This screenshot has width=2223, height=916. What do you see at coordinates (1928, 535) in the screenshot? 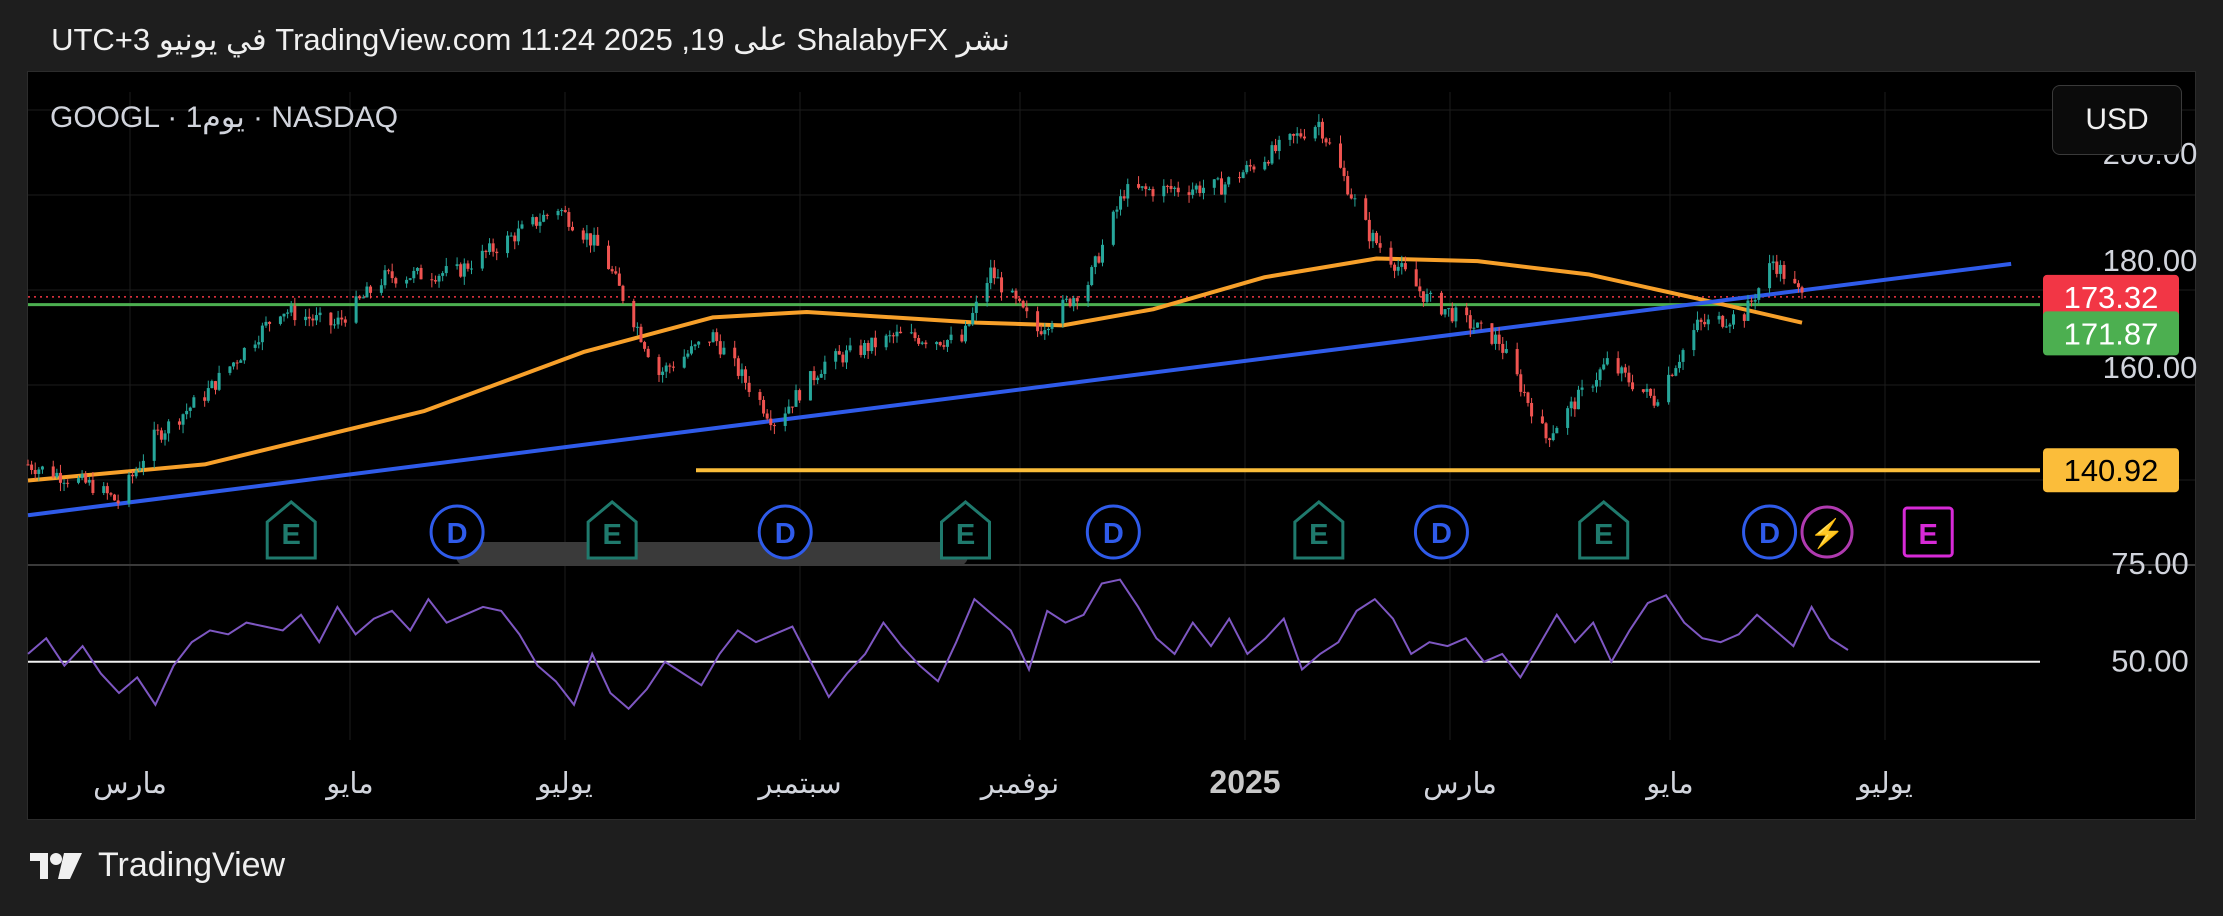
I see `event-marker-label: E` at bounding box center [1928, 535].